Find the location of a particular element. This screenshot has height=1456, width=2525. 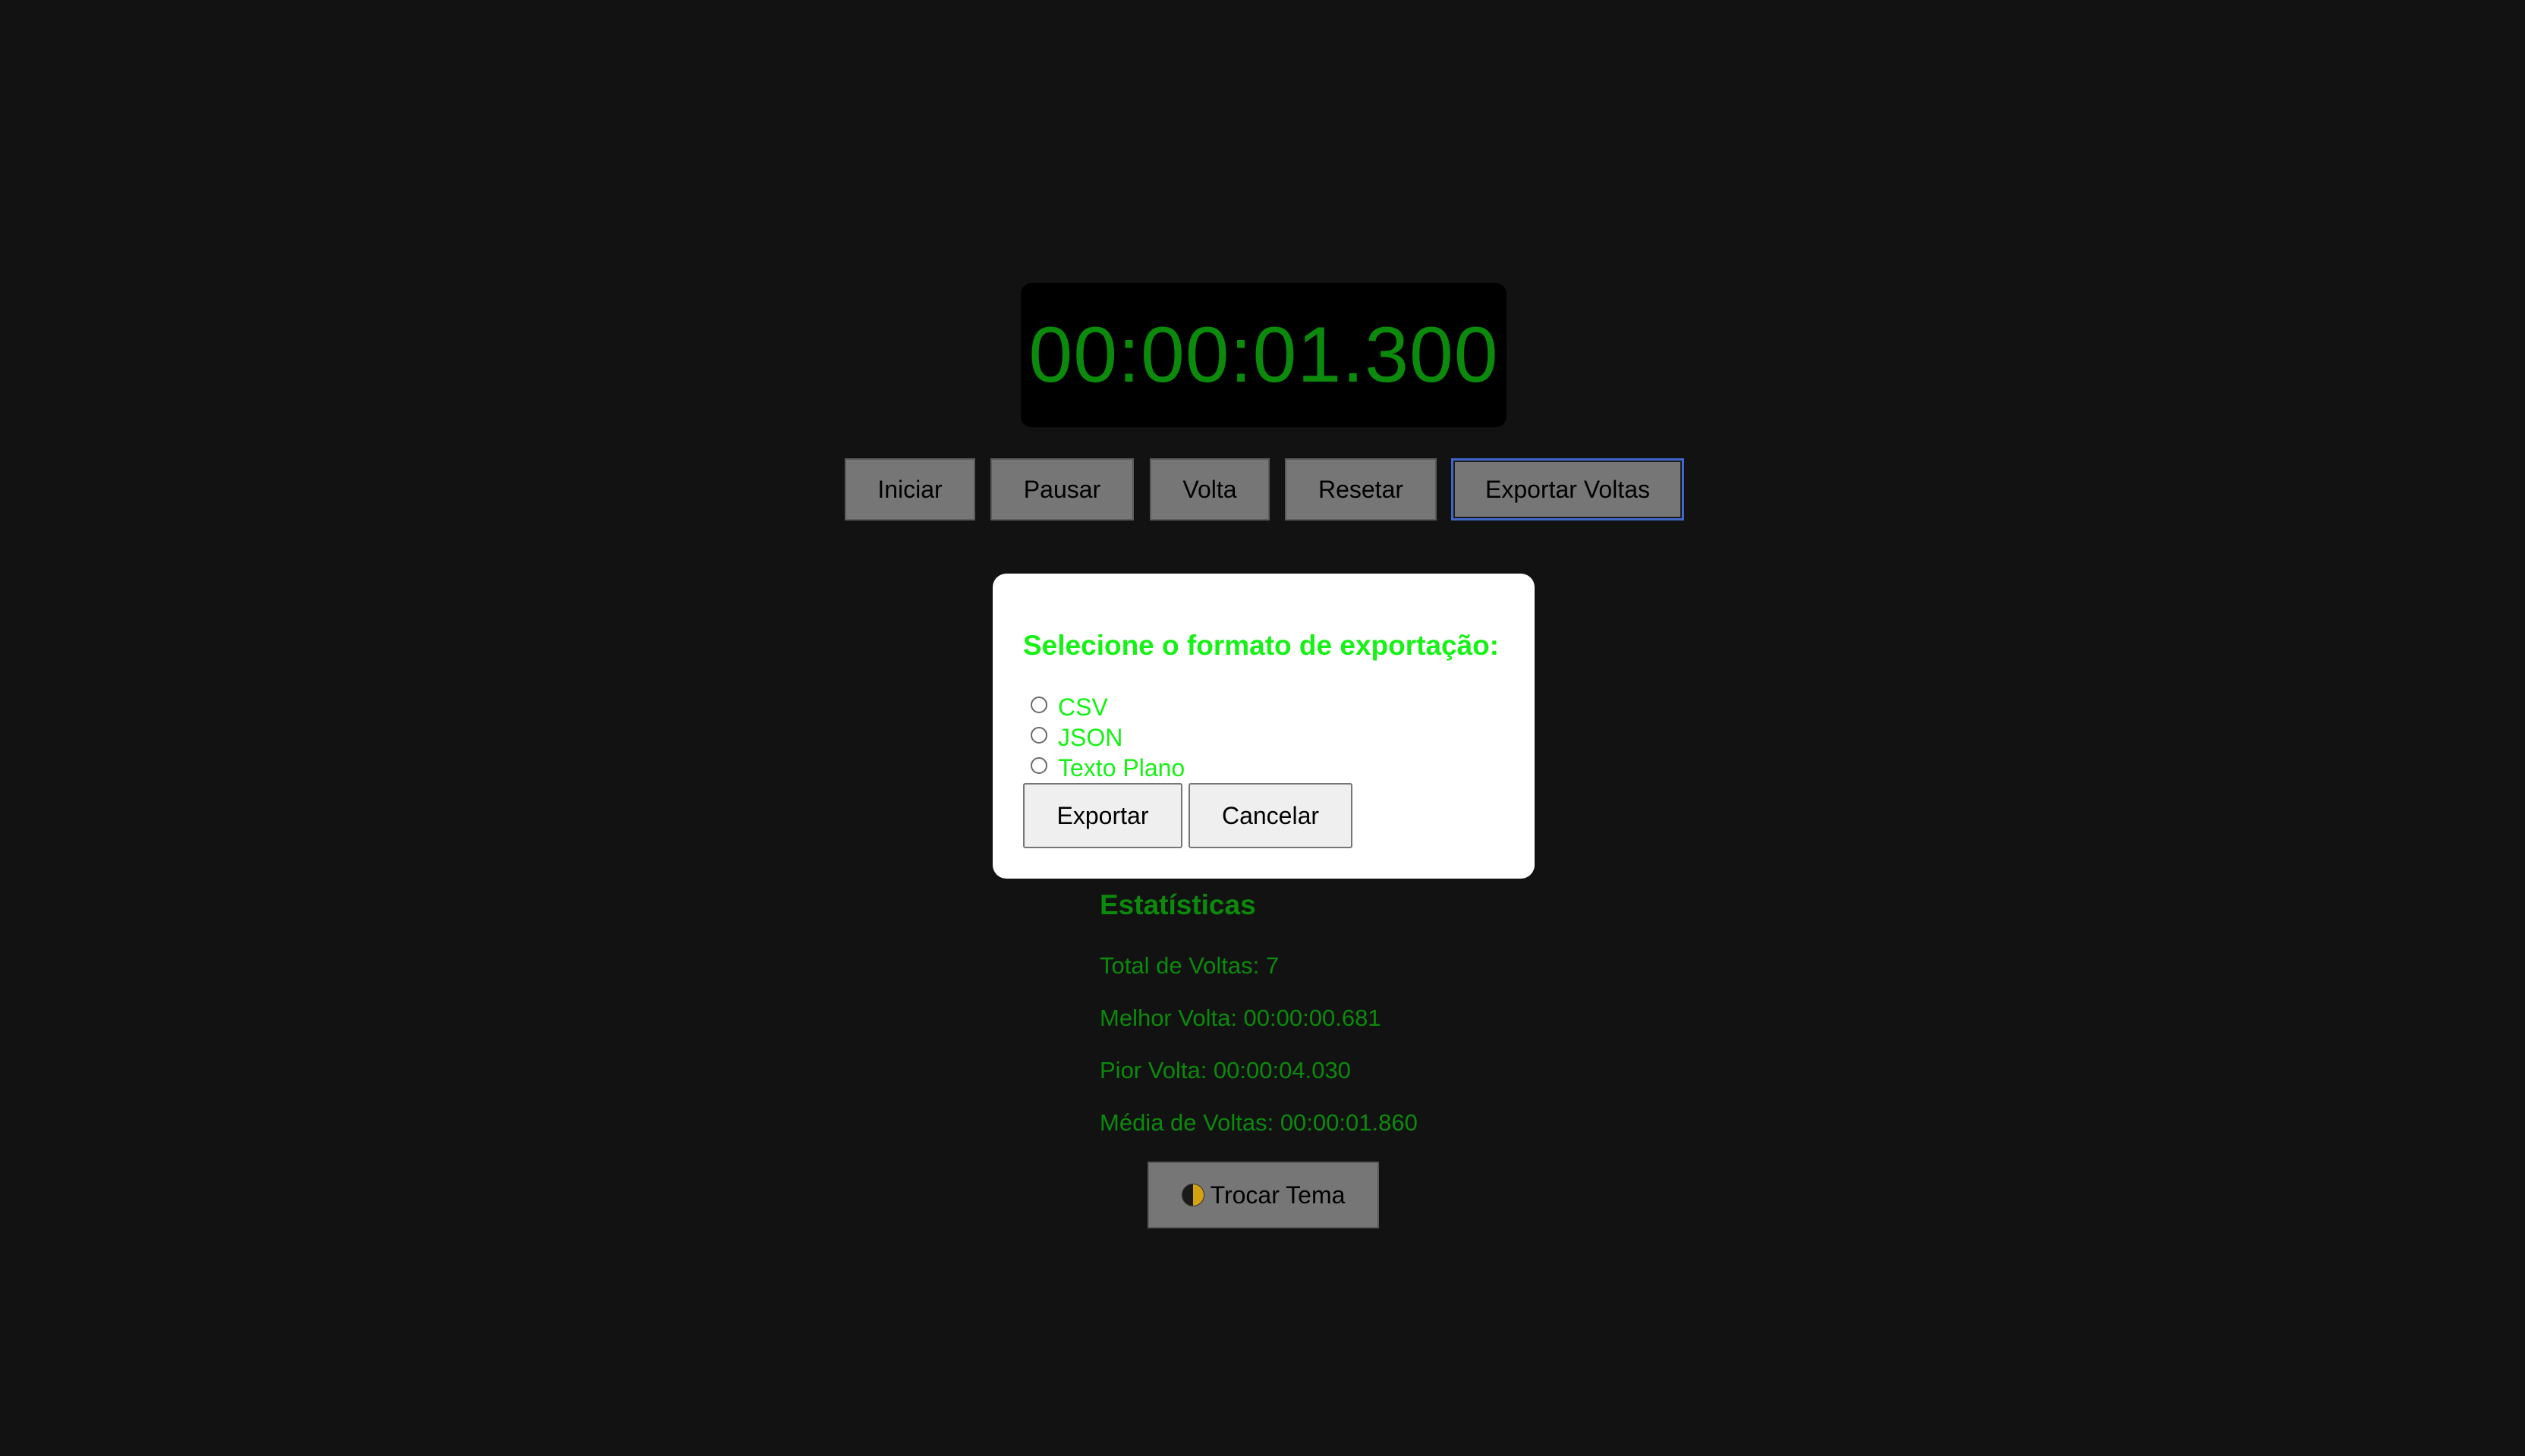

timer-value: 00:00:01.300 is located at coordinates (1264, 354).